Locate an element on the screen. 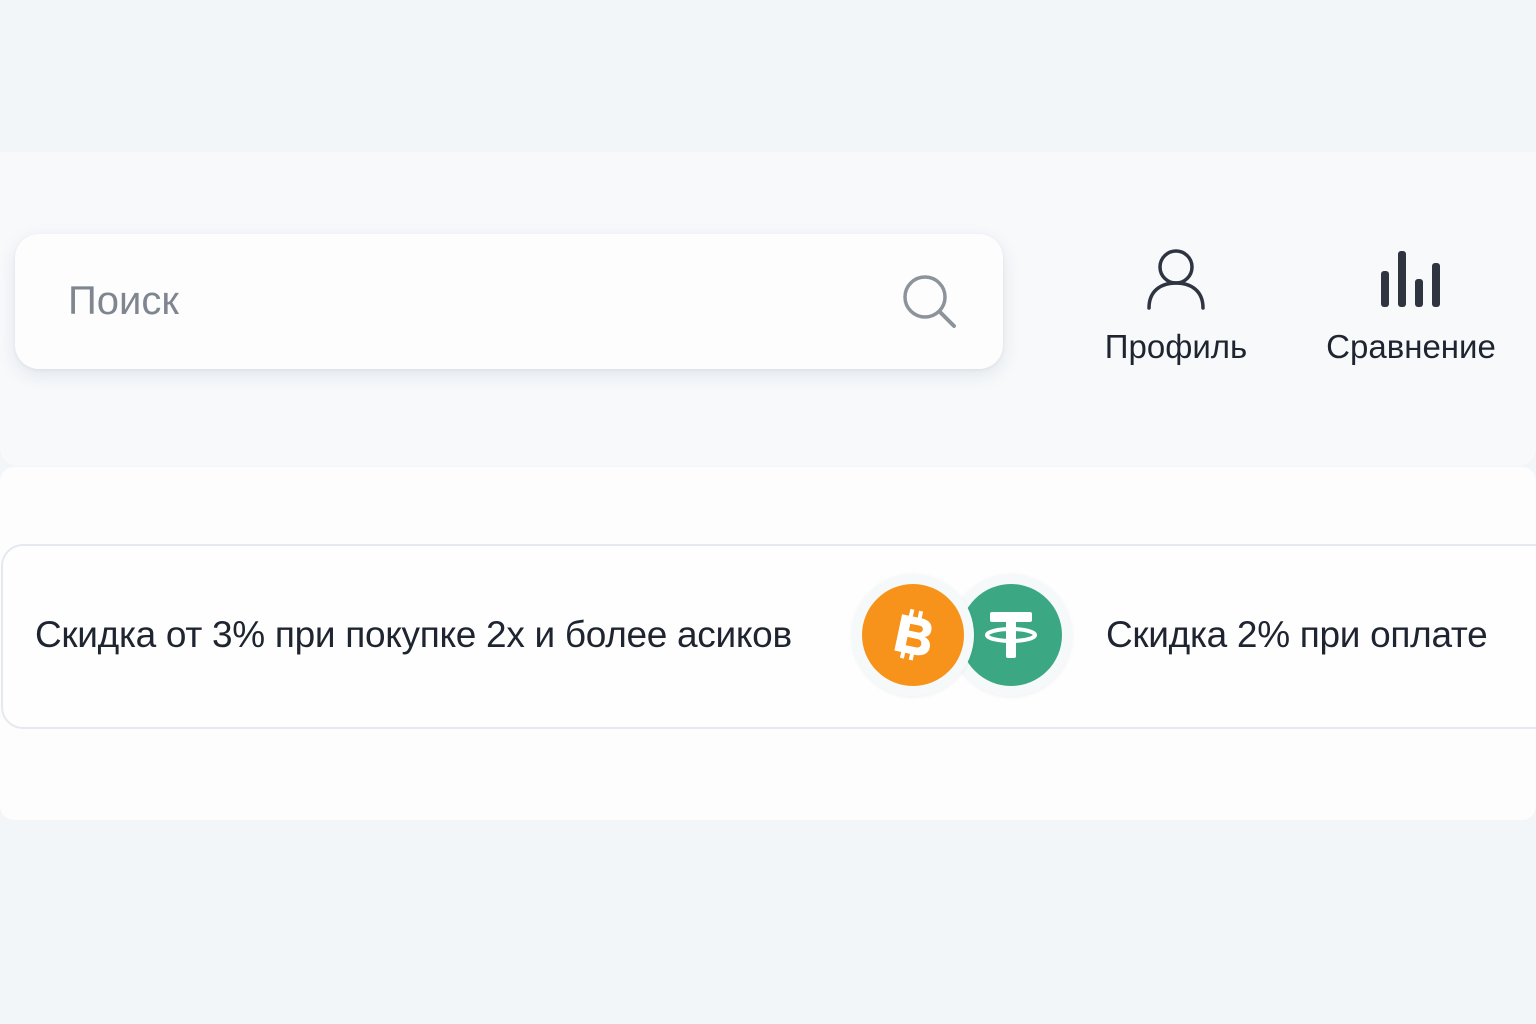  promo-discount-crypto: Скидка 2% при оплате is located at coordinates (1297, 634).